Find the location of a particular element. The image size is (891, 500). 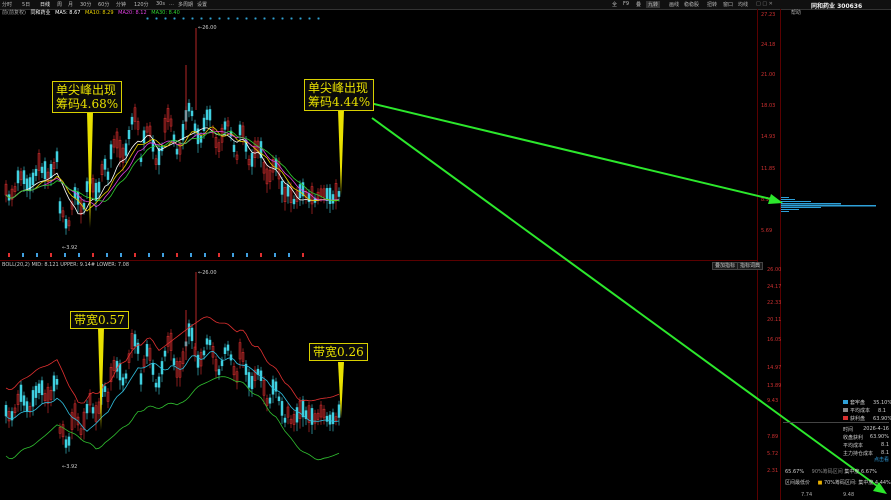

bottom-price-2: 9.48 is located at coordinates (849, 495).